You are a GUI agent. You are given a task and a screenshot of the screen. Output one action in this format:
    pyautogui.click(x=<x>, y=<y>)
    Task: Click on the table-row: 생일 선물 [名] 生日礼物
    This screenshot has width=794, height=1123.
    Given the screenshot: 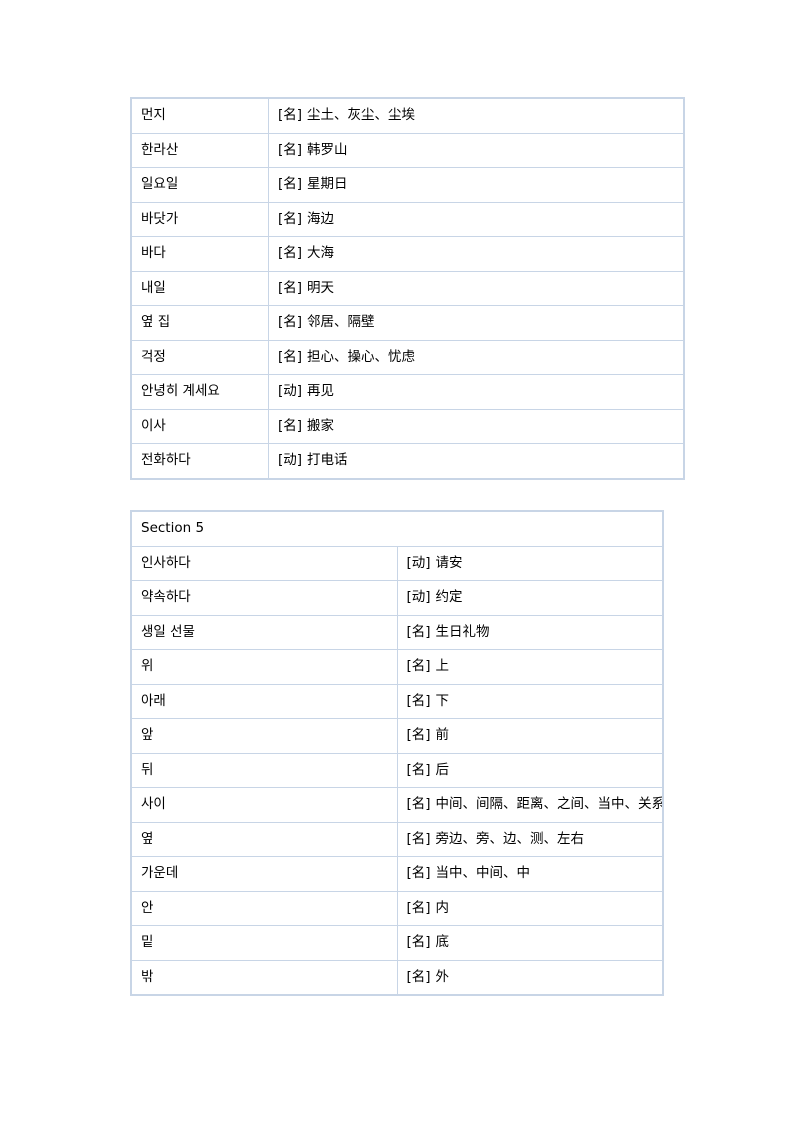 What is the action you would take?
    pyautogui.click(x=397, y=632)
    